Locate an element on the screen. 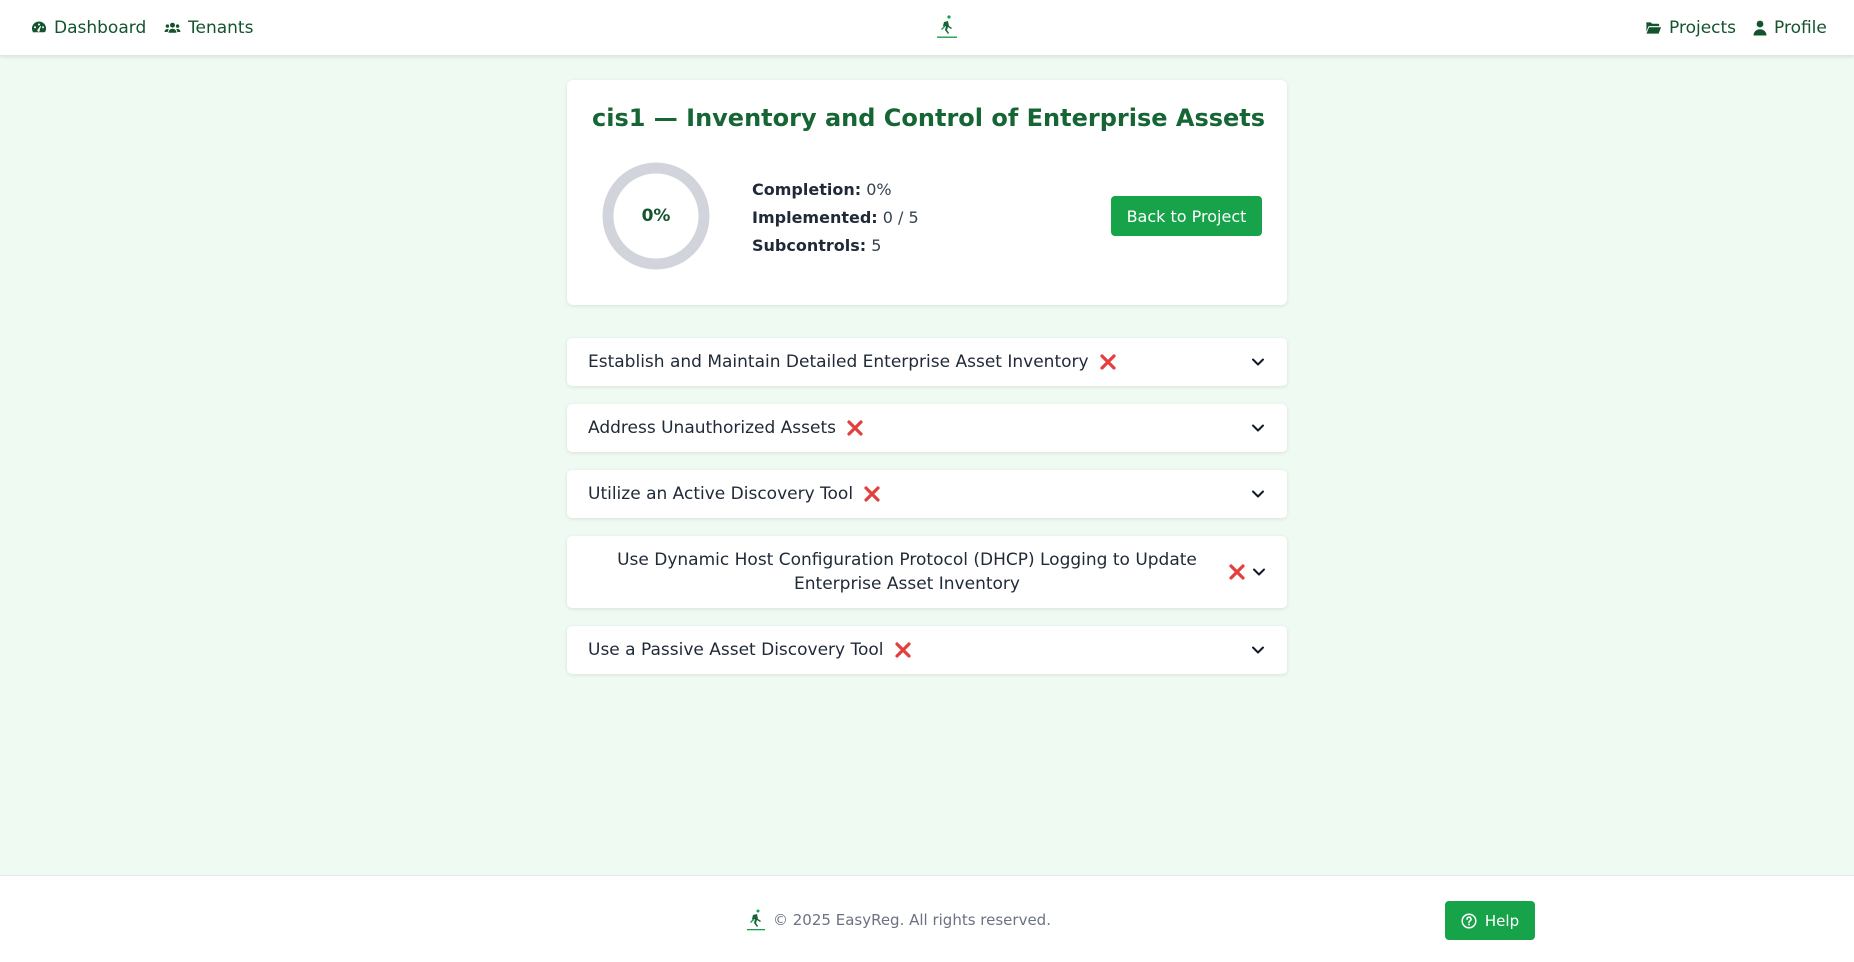 This screenshot has width=1854, height=962. back-to-project-button: Back to Project is located at coordinates (1186, 216).